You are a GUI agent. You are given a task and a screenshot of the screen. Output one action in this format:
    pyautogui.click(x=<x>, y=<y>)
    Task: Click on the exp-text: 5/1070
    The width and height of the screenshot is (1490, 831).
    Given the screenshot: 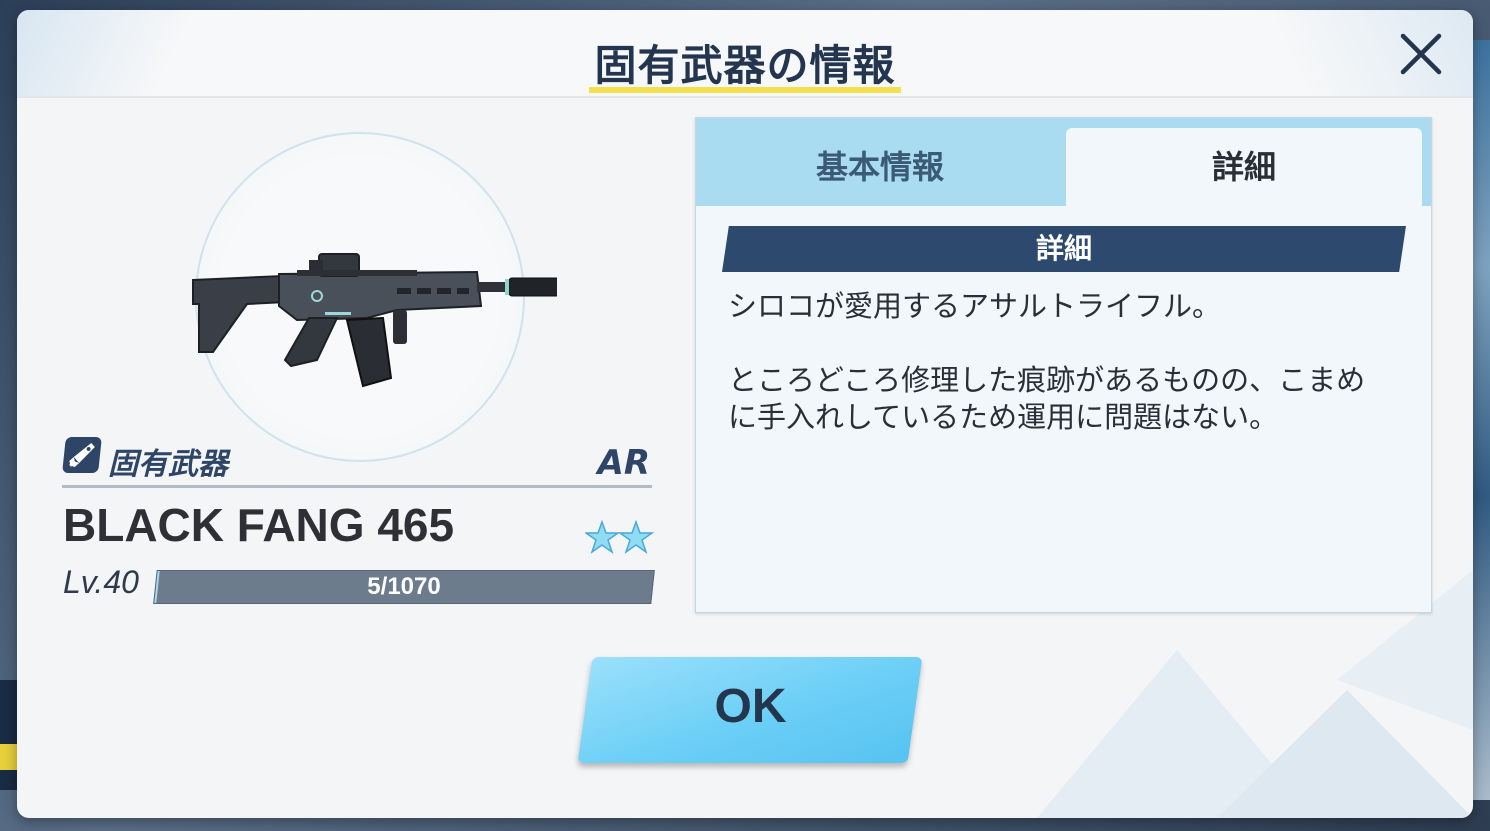 What is the action you would take?
    pyautogui.click(x=404, y=586)
    